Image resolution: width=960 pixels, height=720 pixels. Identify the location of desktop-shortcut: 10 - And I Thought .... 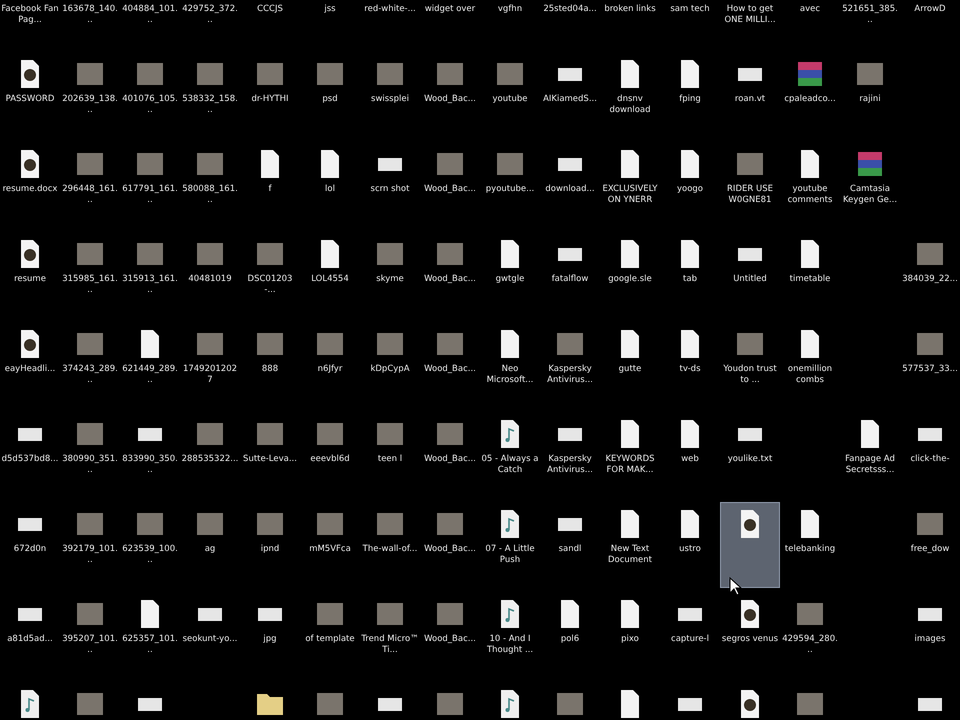
(510, 635).